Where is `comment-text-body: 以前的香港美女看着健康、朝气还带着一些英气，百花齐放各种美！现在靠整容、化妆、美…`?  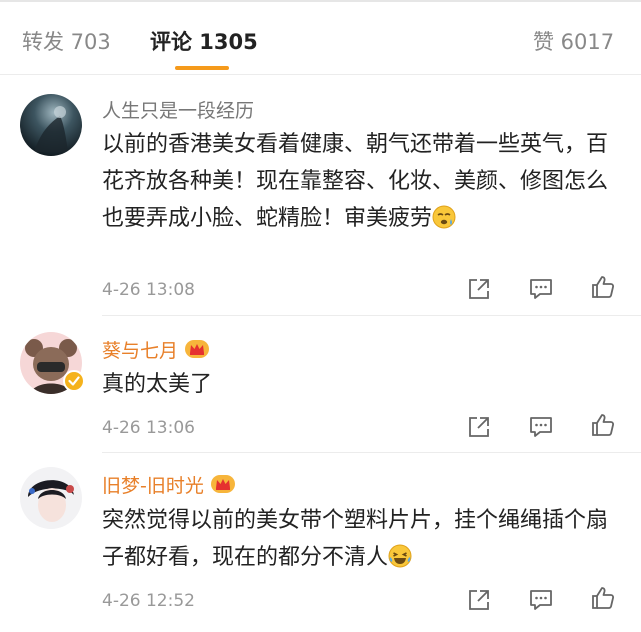 comment-text-body: 以前的香港美女看着健康、朝气还带着一些英气，百花齐放各种美！现在靠整容、化妆、美… is located at coordinates (355, 181).